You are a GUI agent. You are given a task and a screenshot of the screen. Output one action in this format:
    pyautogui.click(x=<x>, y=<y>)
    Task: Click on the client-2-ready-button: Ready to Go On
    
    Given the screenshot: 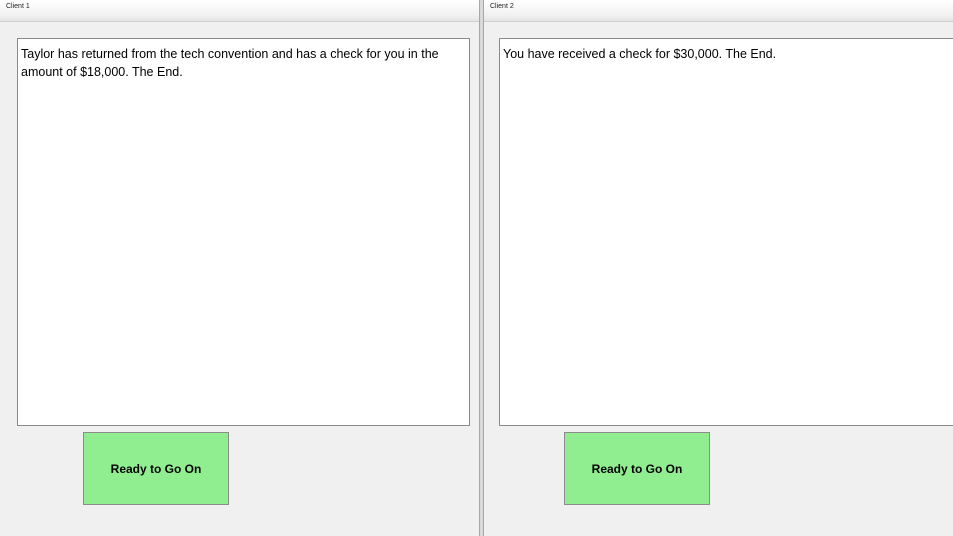 What is the action you would take?
    pyautogui.click(x=637, y=468)
    